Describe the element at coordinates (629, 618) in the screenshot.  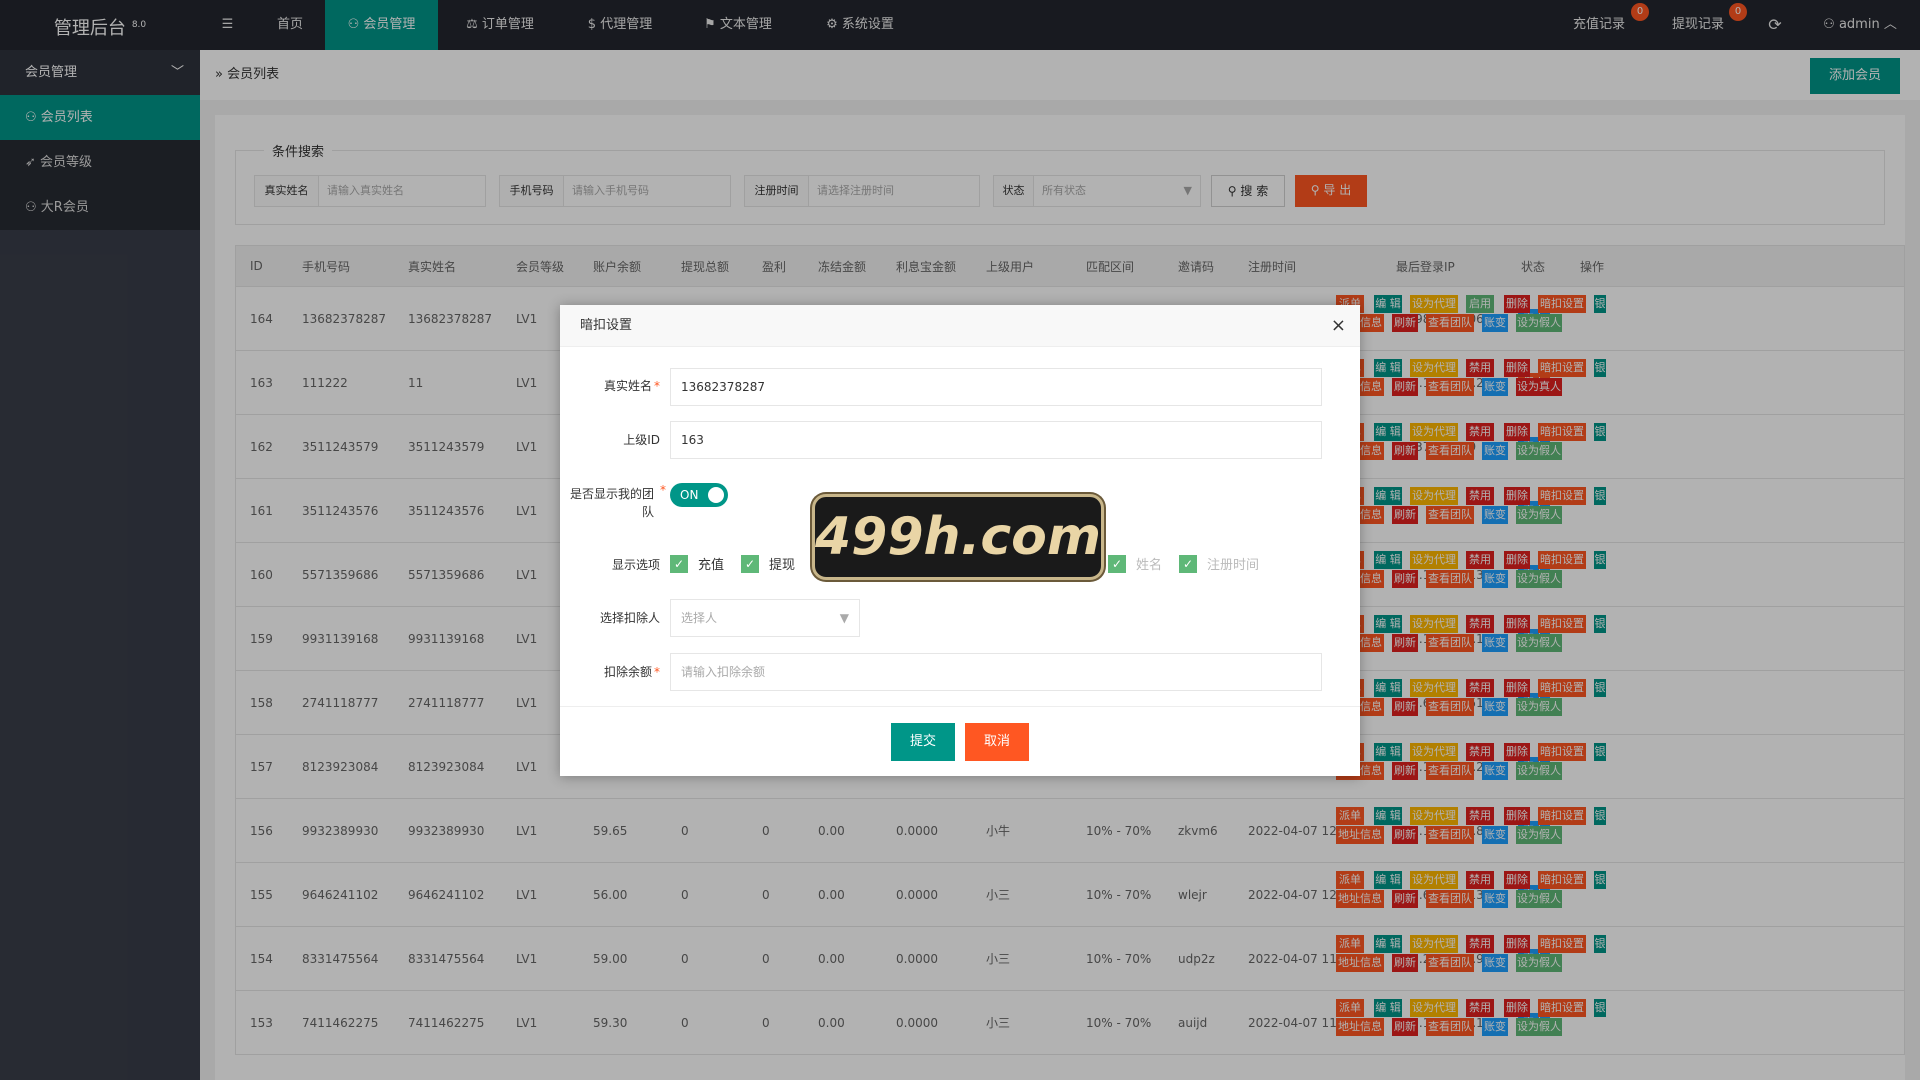
I see `select-deductee-label: 选择扣除人` at that location.